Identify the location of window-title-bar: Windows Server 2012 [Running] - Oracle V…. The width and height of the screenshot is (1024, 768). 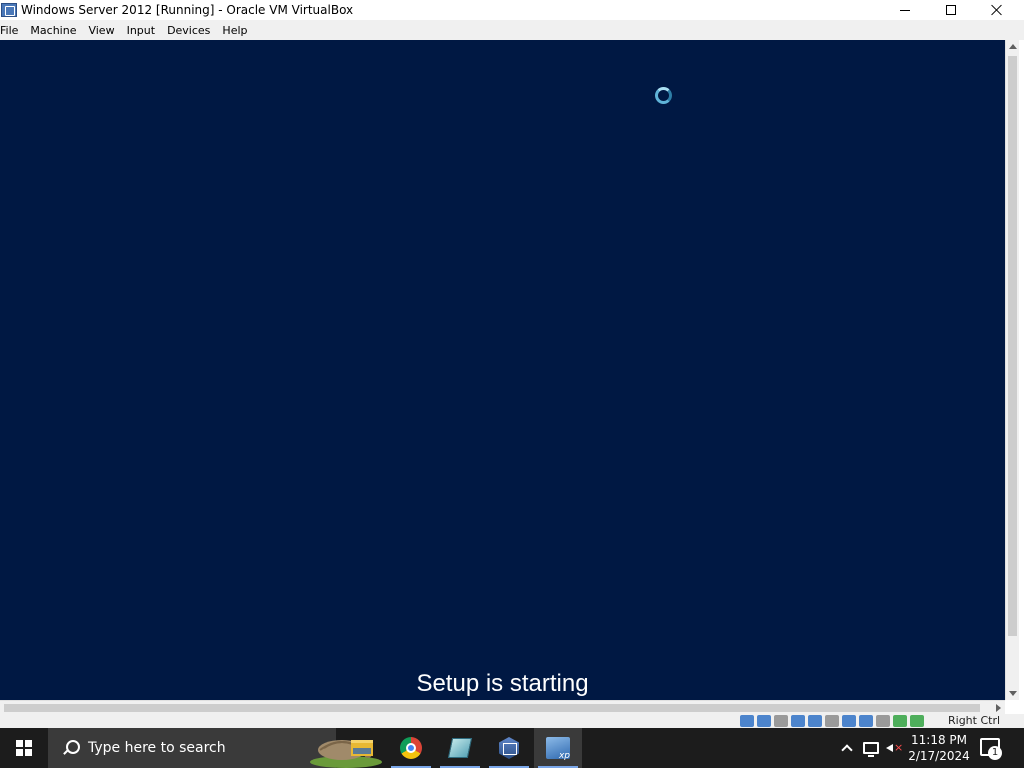
(512, 10).